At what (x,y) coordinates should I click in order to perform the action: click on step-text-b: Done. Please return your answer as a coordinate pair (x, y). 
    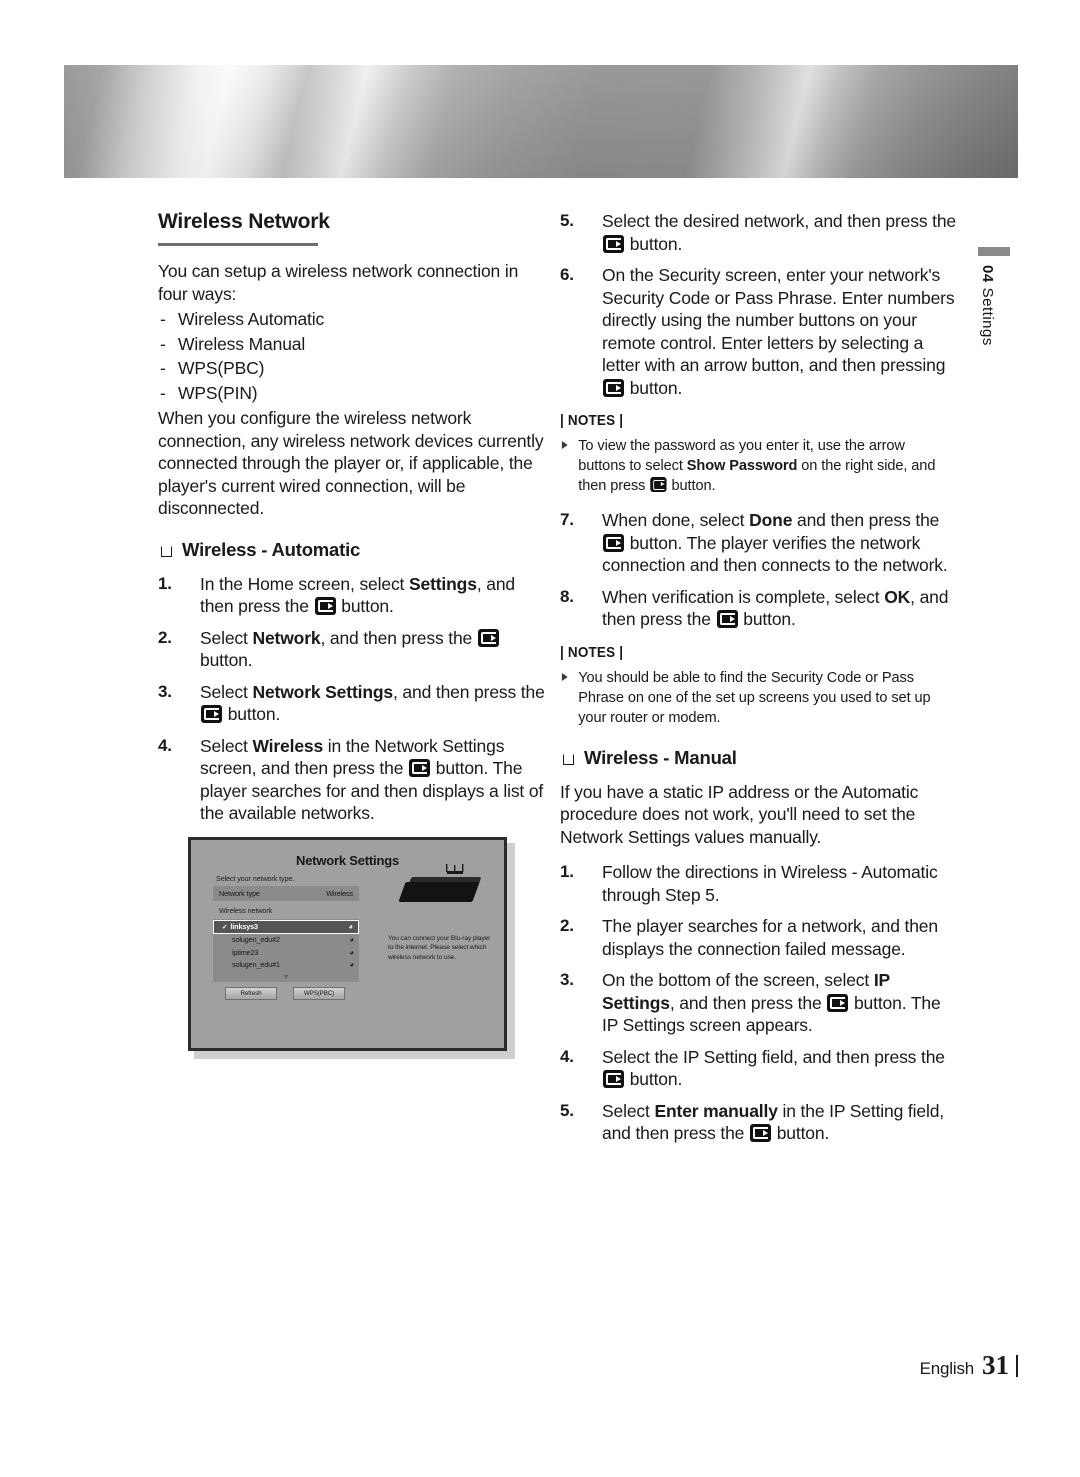
    Looking at the image, I should click on (771, 520).